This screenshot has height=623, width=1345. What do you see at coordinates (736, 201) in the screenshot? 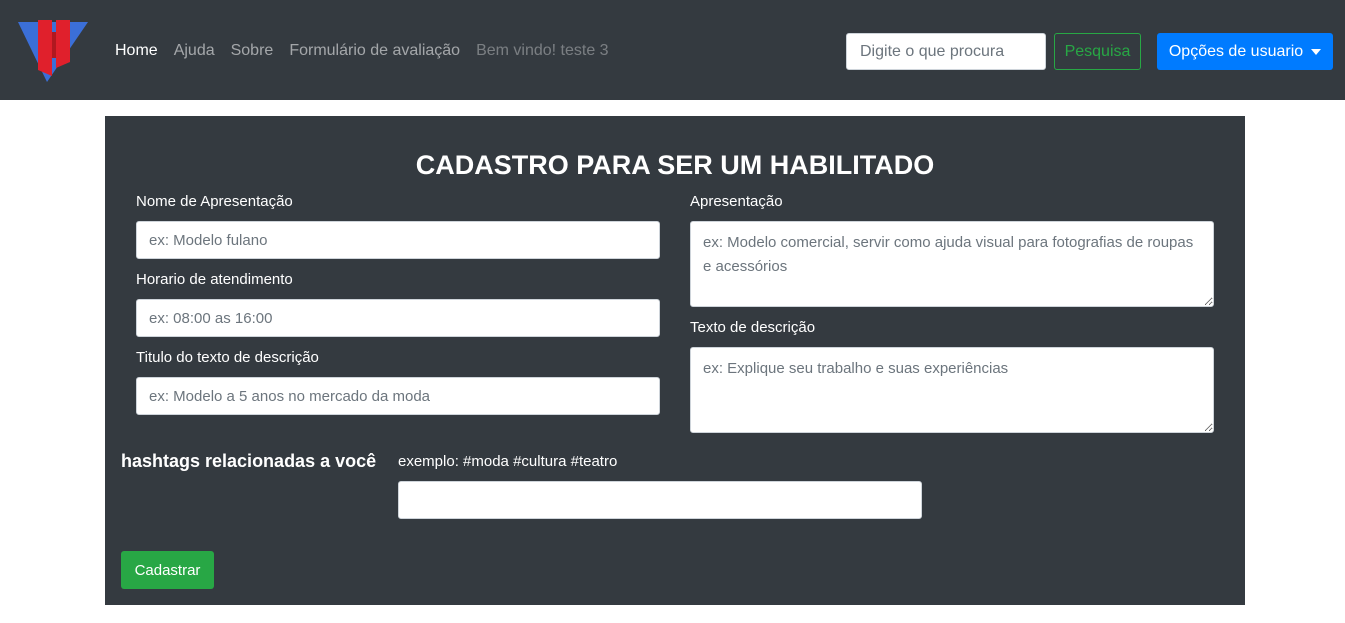
I see `apresentacao-label: Apresentação` at bounding box center [736, 201].